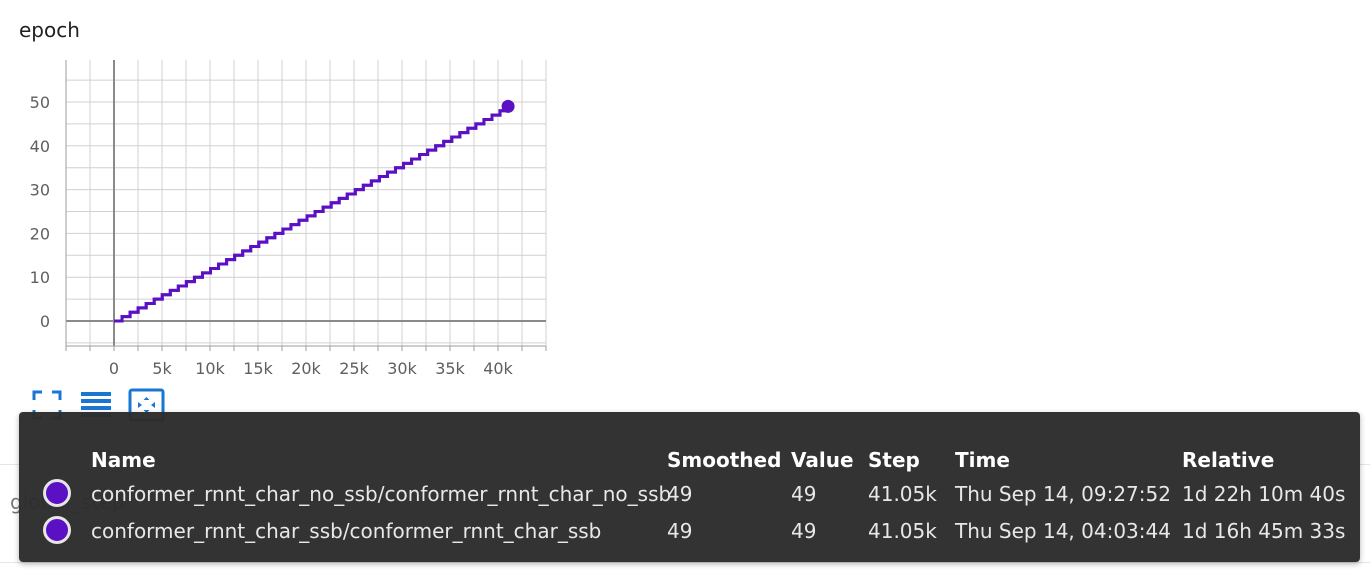 This screenshot has height=576, width=1370. I want to click on col-header-step: Step, so click(894, 460).